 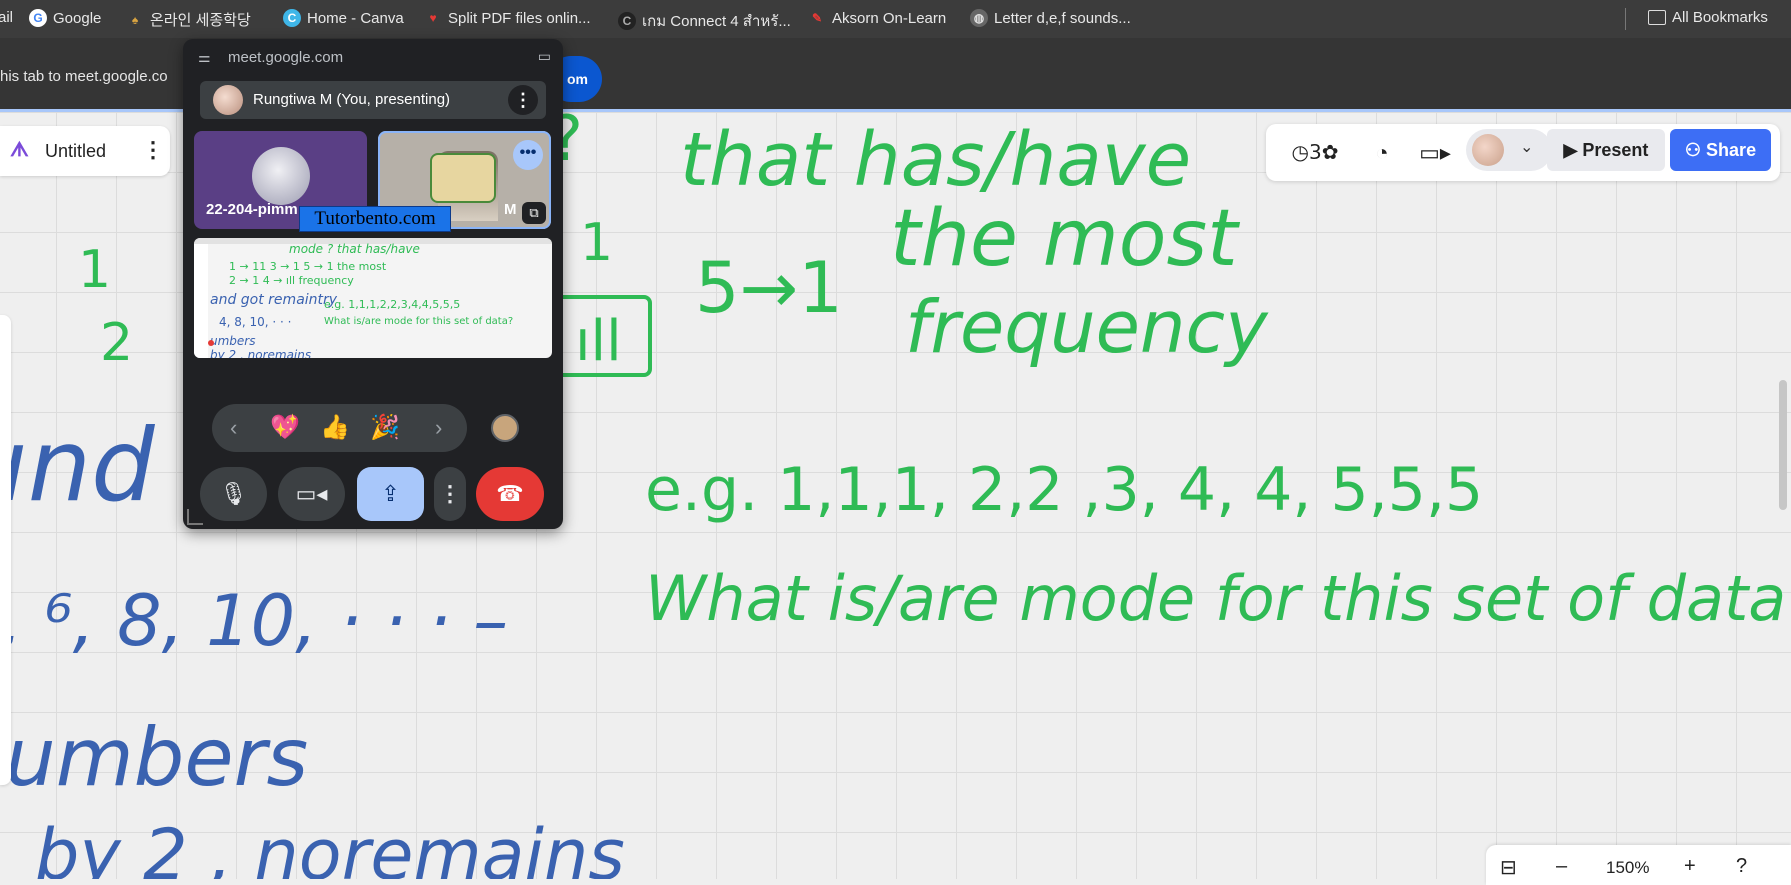 I want to click on face-sticker, so click(x=463, y=178).